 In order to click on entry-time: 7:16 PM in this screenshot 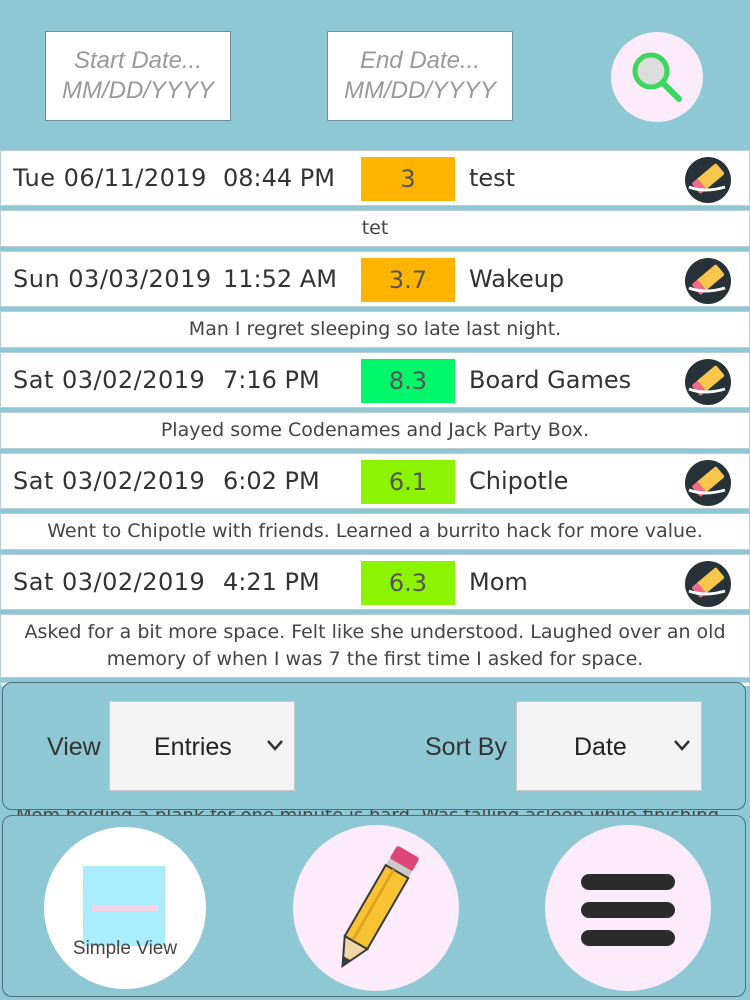, I will do `click(271, 380)`.